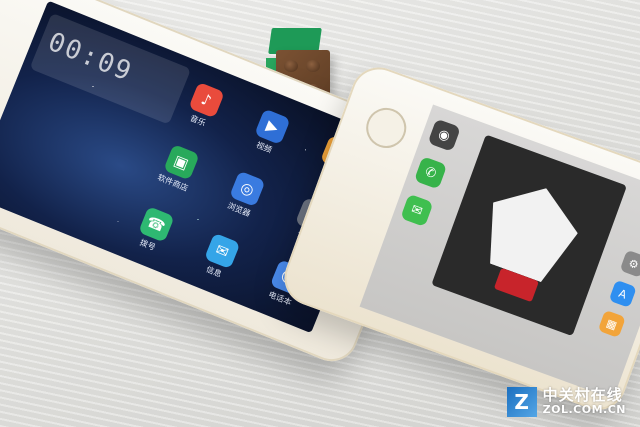 The image size is (640, 427). Describe the element at coordinates (584, 410) in the screenshot. I see `watermark-name-en: ZOL.COM.CN` at that location.